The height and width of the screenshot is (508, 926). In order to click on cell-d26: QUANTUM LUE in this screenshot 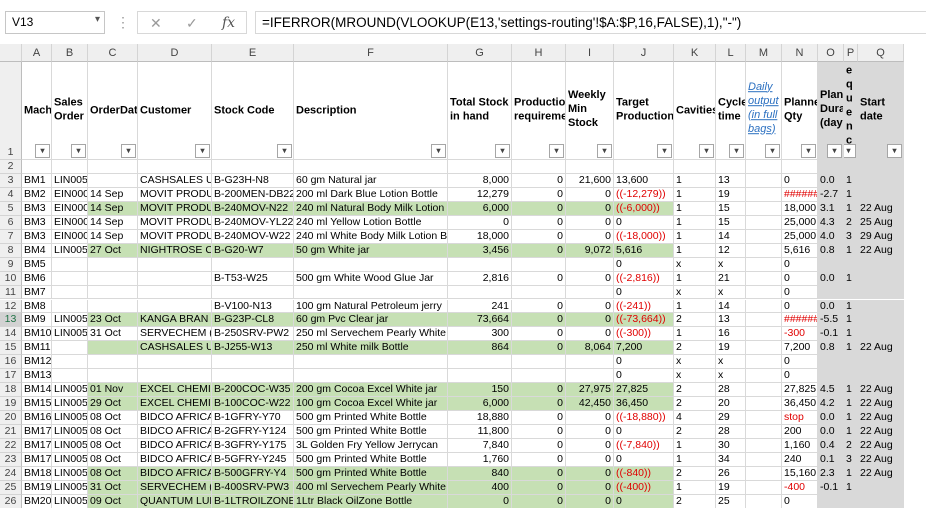, I will do `click(175, 501)`.